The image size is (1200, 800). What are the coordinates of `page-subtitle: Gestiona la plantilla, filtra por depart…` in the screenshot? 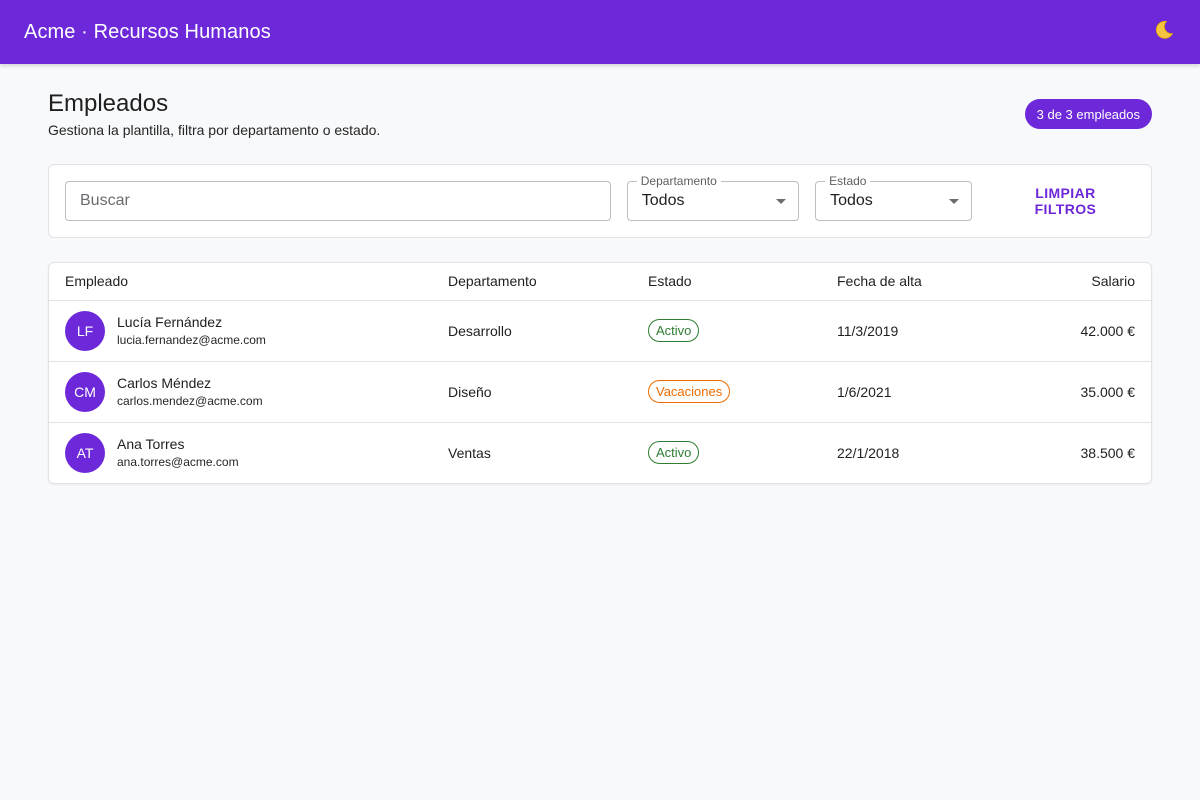 It's located at (214, 130).